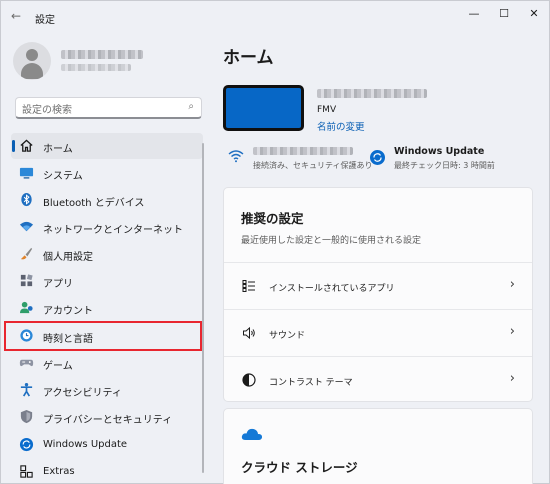 The image size is (550, 484). I want to click on minimize-button: —, so click(474, 15).